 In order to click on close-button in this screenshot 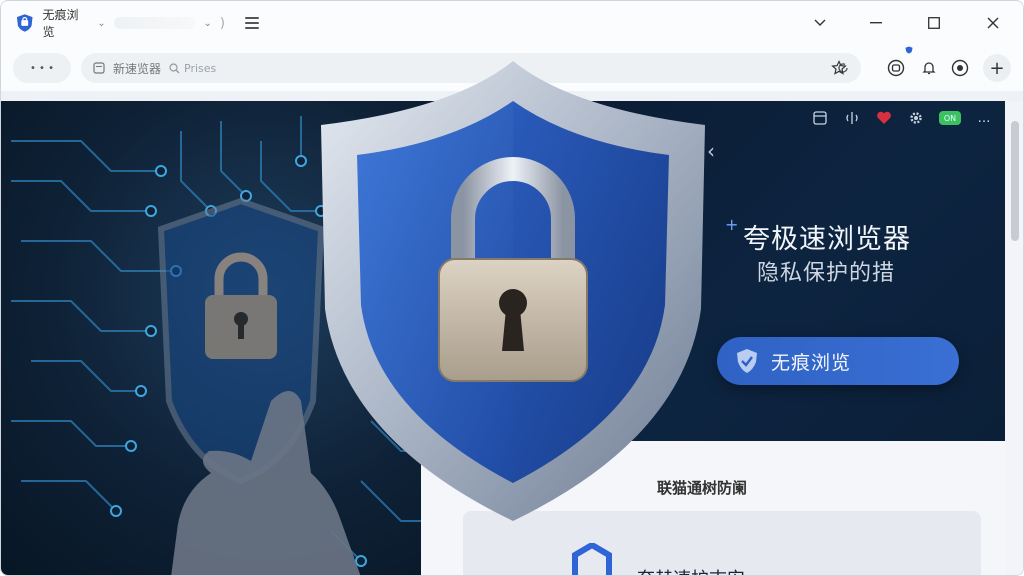, I will do `click(993, 23)`.